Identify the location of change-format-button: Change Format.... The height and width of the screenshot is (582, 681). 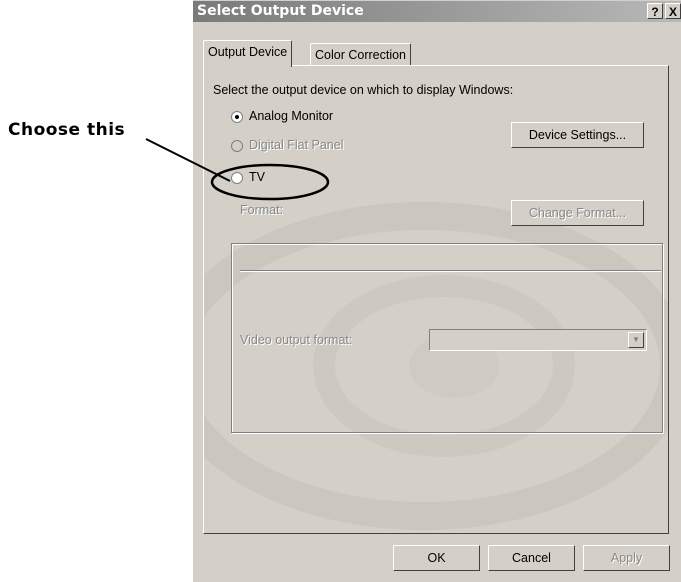
(577, 213).